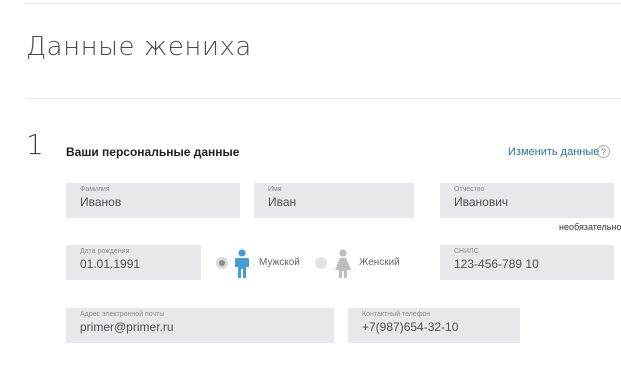 The height and width of the screenshot is (369, 621). Describe the element at coordinates (323, 3) in the screenshot. I see `top-divider` at that location.